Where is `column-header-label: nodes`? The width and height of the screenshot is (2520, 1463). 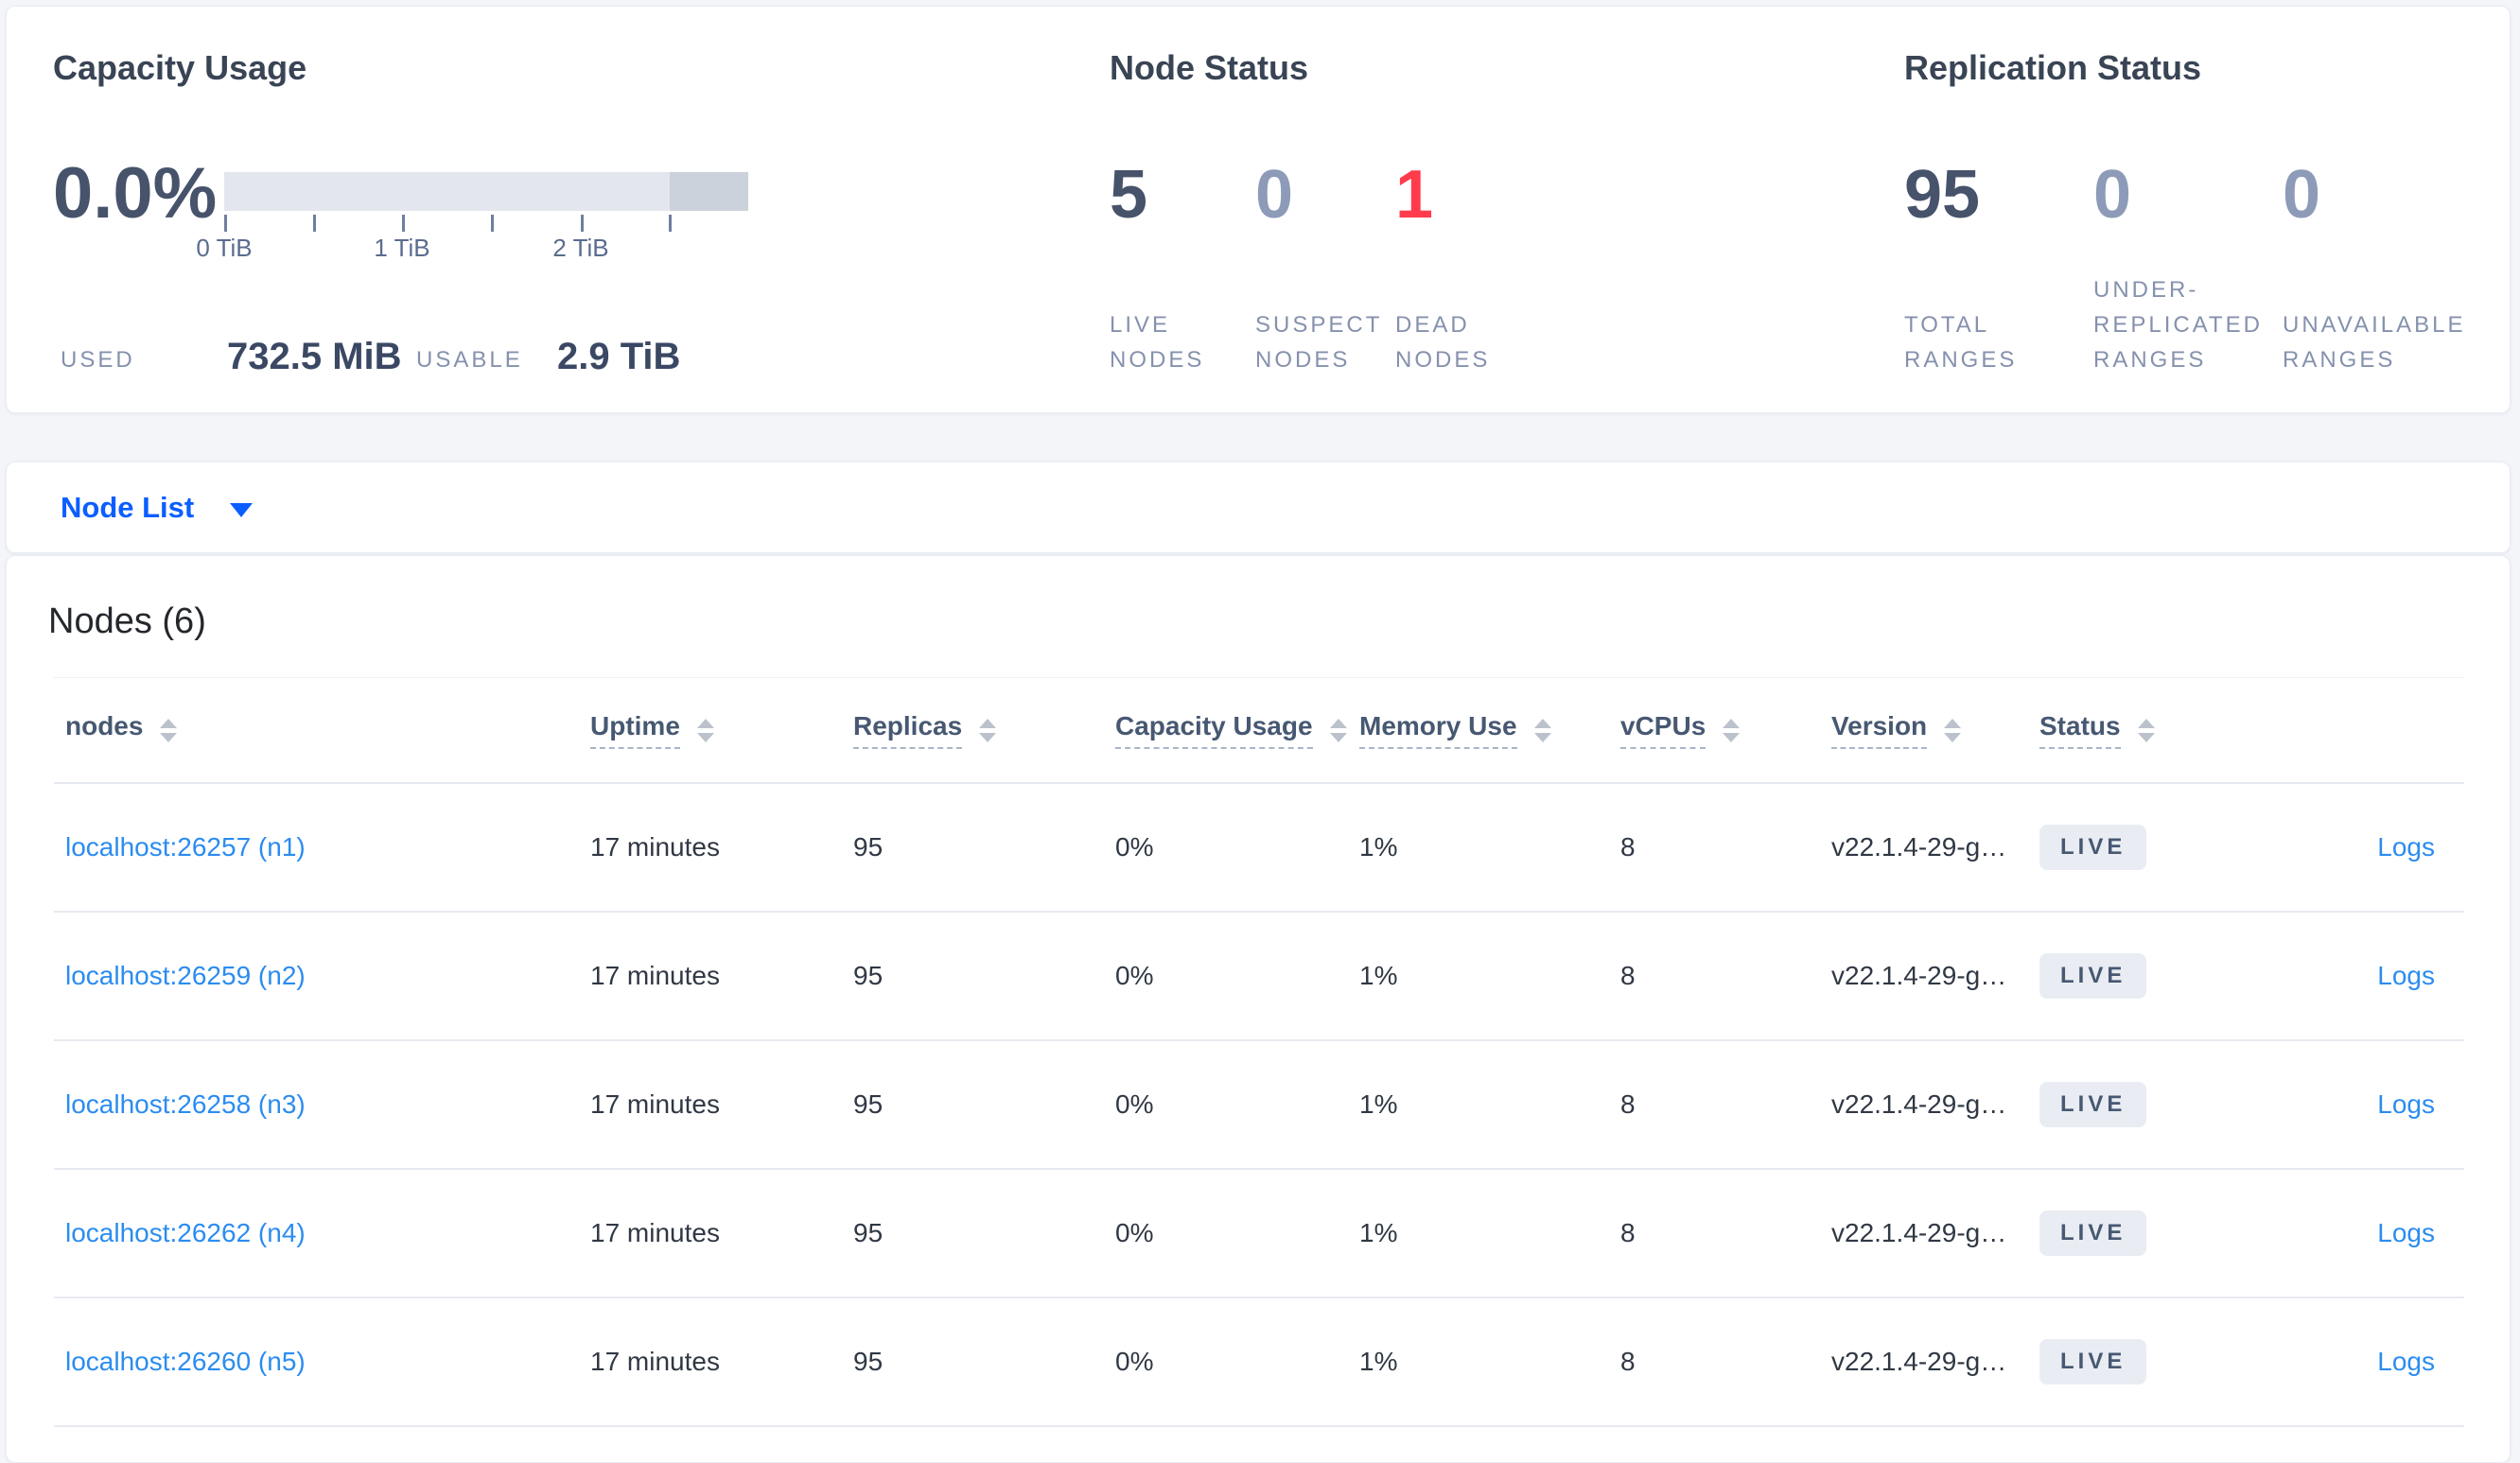
column-header-label: nodes is located at coordinates (104, 726).